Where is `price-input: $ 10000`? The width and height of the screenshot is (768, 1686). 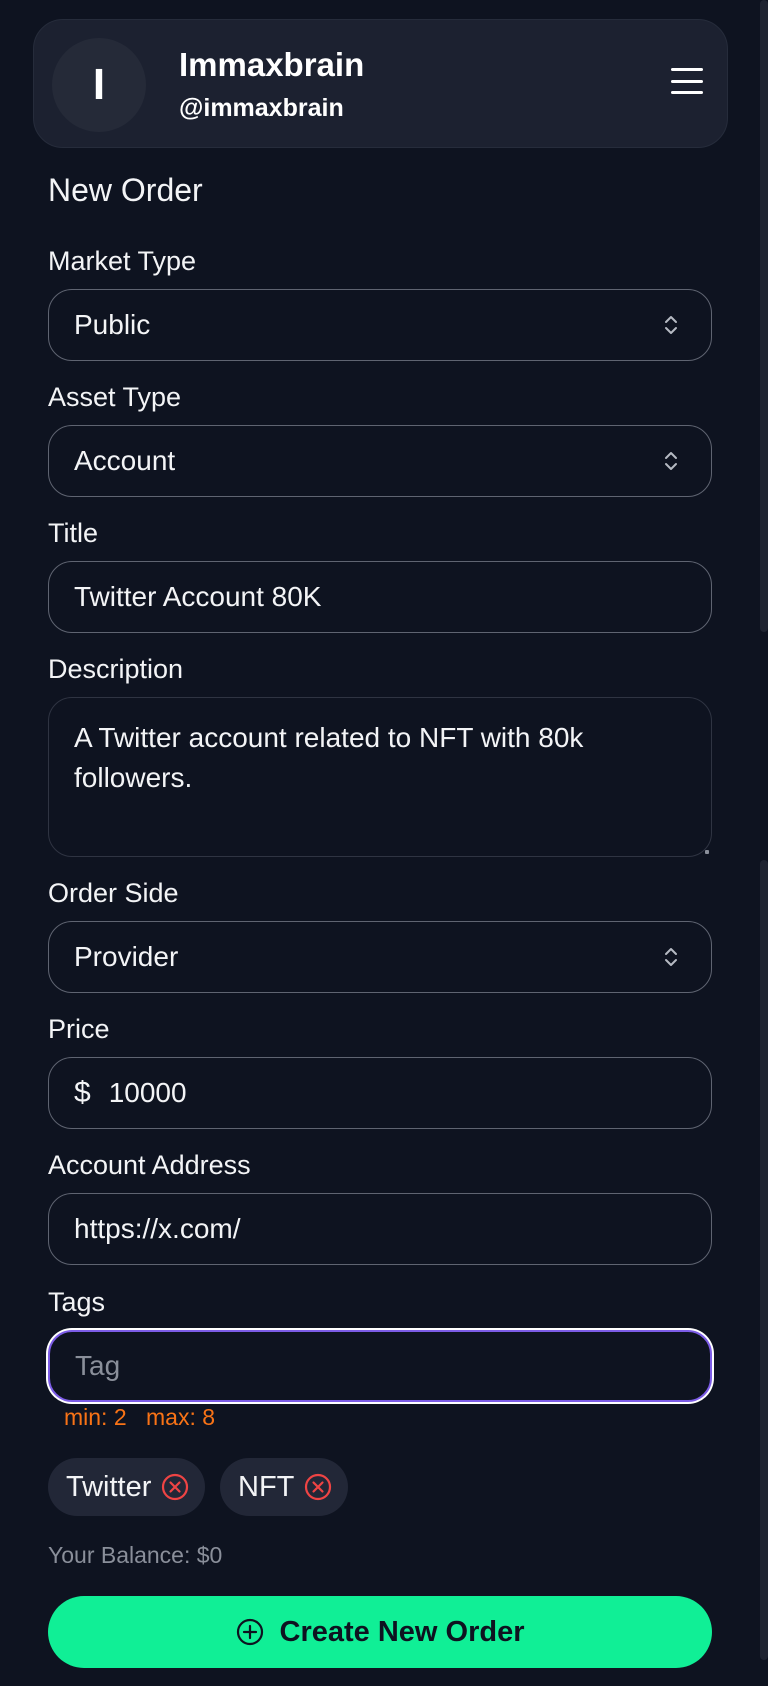
price-input: $ 10000 is located at coordinates (380, 1093).